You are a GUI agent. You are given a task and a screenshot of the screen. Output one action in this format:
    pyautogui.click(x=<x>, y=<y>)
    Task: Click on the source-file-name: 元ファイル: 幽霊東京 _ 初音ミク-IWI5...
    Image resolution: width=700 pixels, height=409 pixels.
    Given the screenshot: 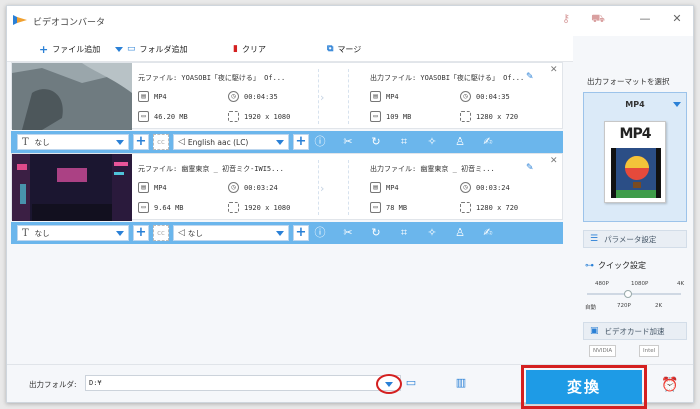 What is the action you would take?
    pyautogui.click(x=211, y=169)
    